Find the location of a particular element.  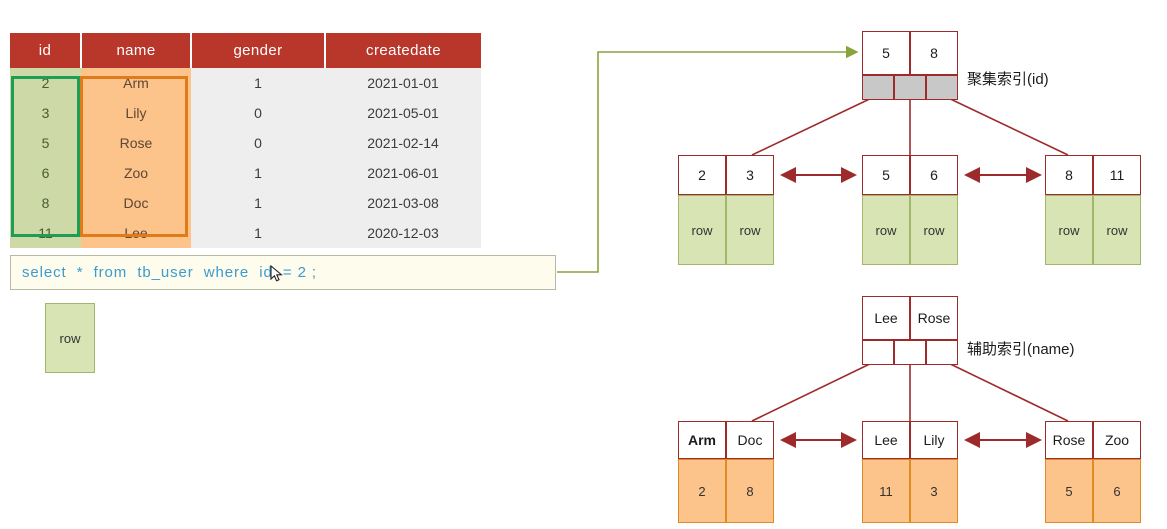

clustered-root-pointers is located at coordinates (910, 87).